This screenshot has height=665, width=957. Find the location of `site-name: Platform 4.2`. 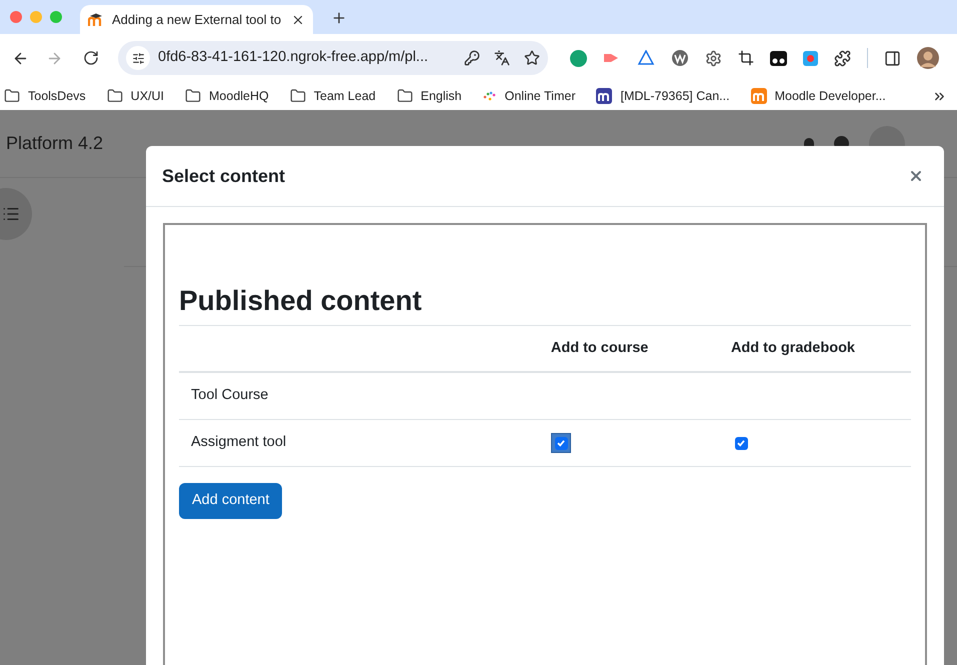

site-name: Platform 4.2 is located at coordinates (55, 143).